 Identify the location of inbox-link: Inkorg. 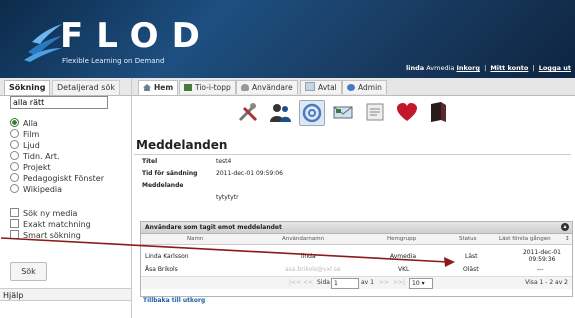
(468, 68).